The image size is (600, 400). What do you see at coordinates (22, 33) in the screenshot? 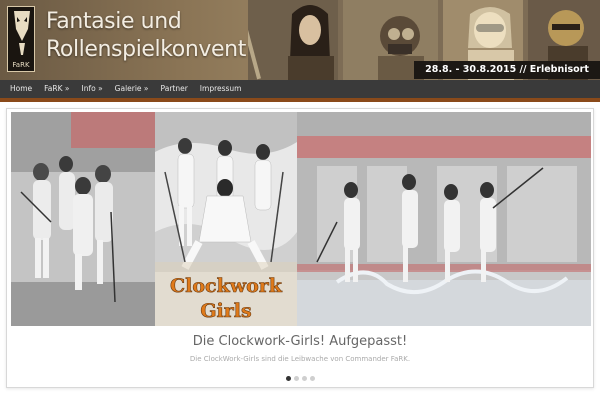
I see `mask-logo-icon` at bounding box center [22, 33].